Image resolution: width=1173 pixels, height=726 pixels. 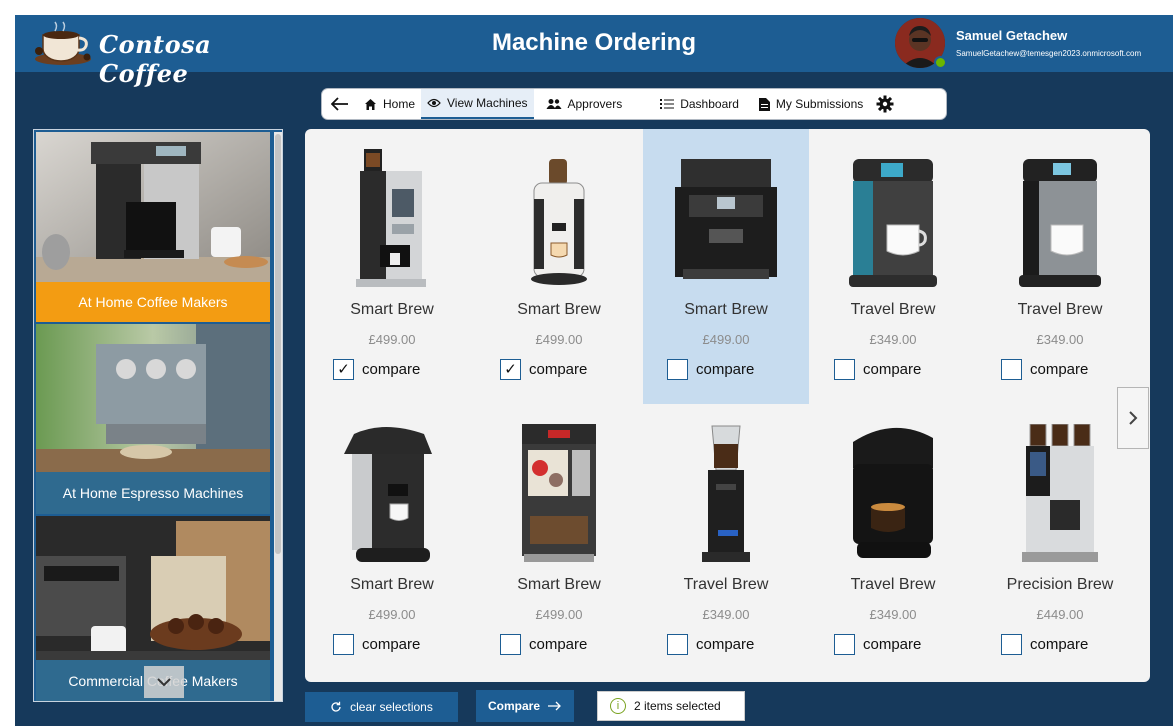 I want to click on scrollbar-thumb, so click(x=278, y=344).